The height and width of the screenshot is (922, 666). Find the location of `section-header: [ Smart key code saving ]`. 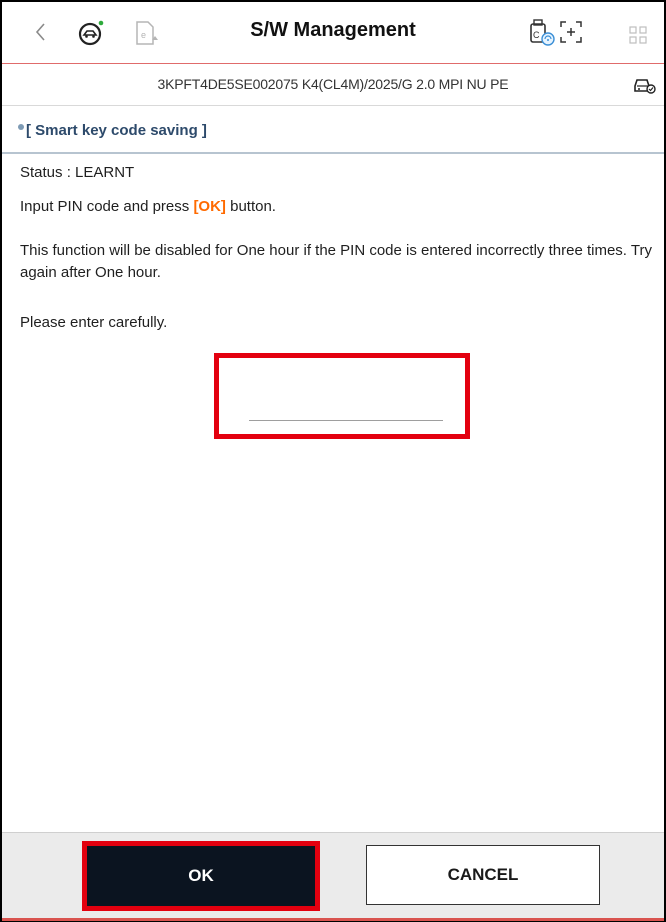

section-header: [ Smart key code saving ] is located at coordinates (333, 134).